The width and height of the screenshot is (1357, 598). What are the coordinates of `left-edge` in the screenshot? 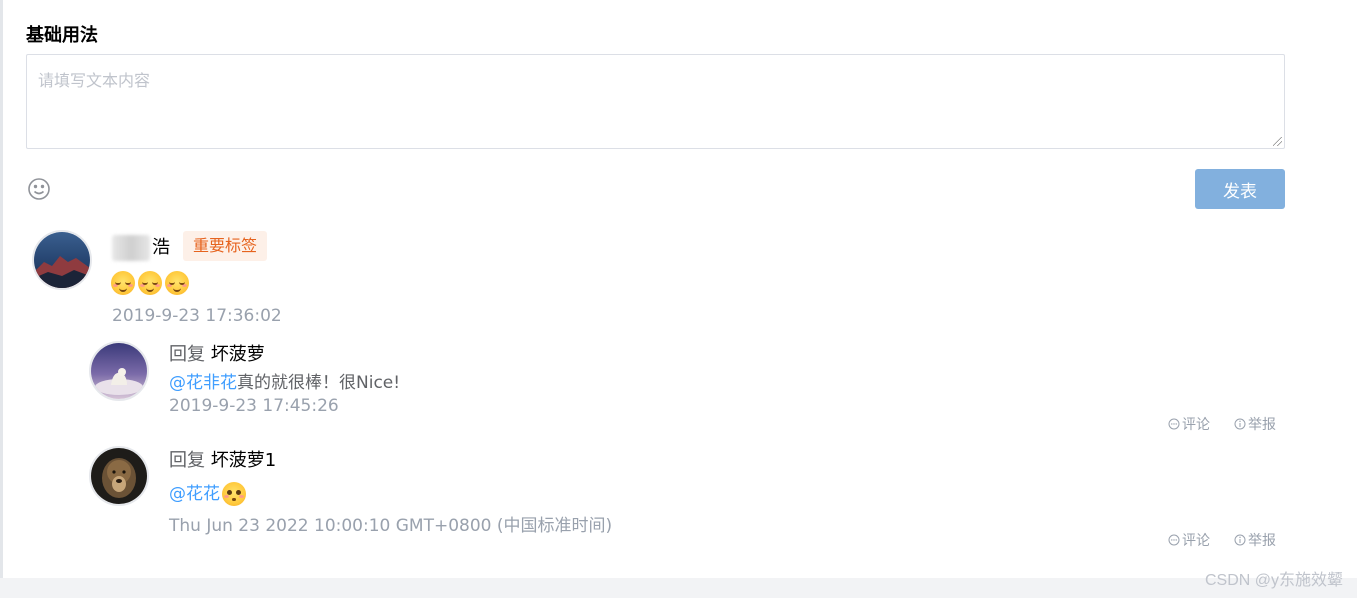 It's located at (1, 299).